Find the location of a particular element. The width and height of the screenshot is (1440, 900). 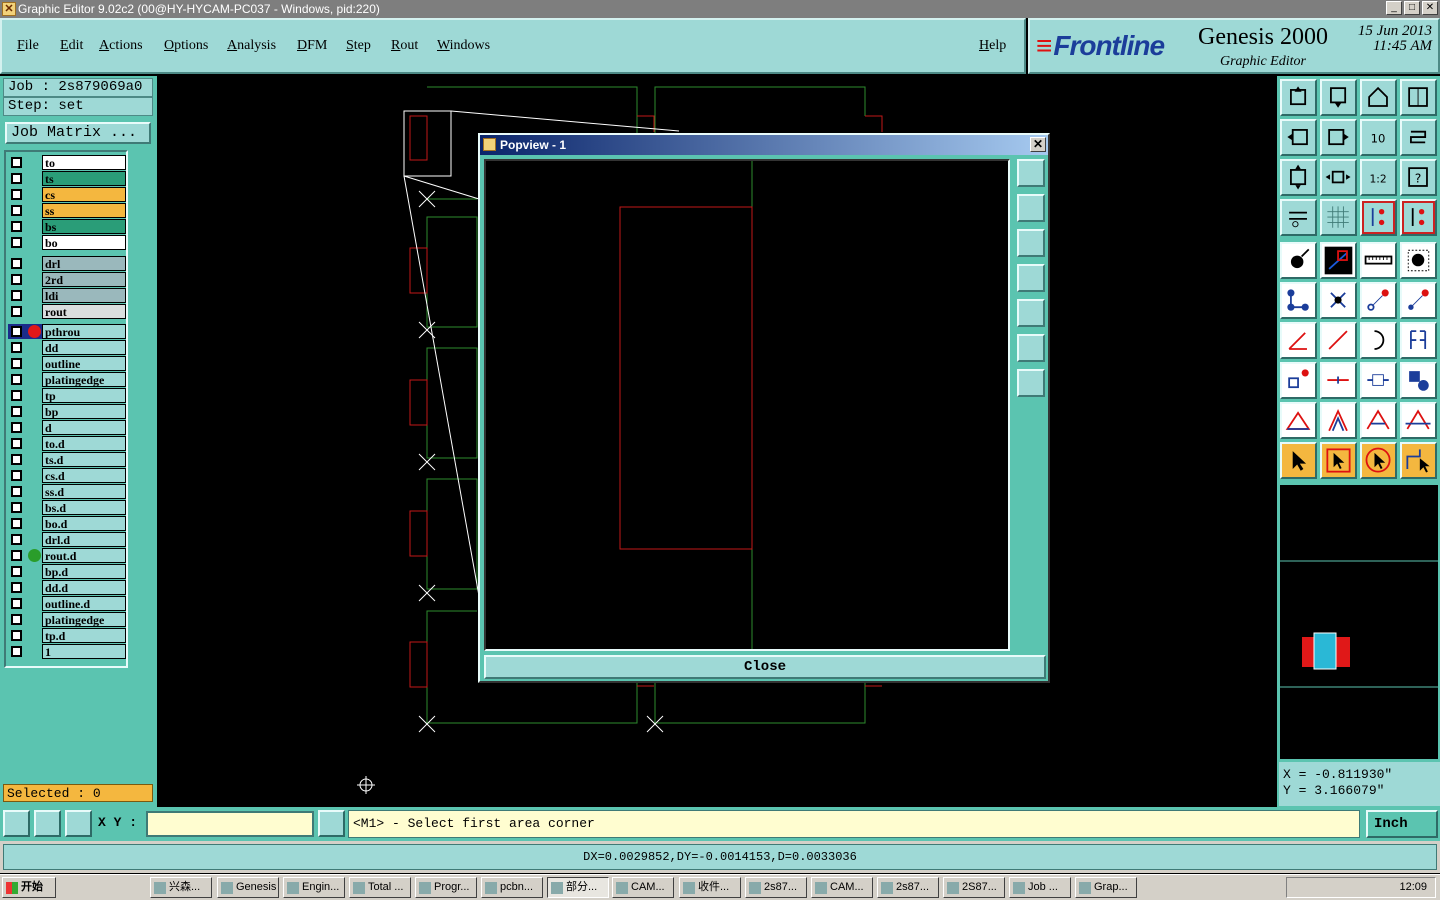

layer-name: ts is located at coordinates (84, 178).